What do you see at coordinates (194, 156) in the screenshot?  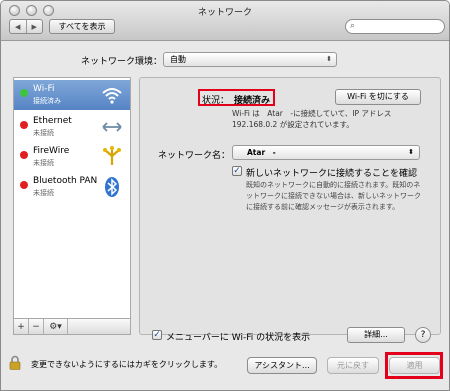 I see `network-name-label: ネットワーク名：` at bounding box center [194, 156].